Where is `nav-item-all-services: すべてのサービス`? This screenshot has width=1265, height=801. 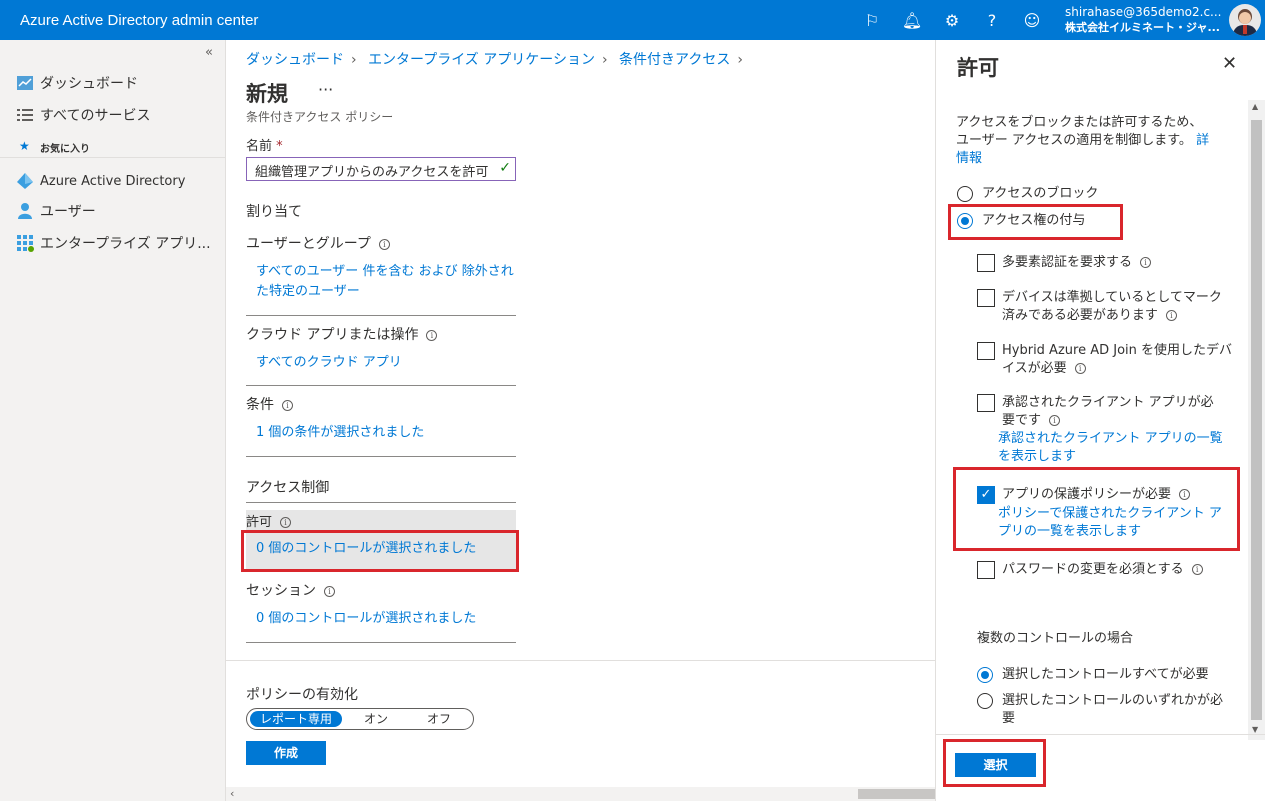 nav-item-all-services: すべてのサービス is located at coordinates (113, 115).